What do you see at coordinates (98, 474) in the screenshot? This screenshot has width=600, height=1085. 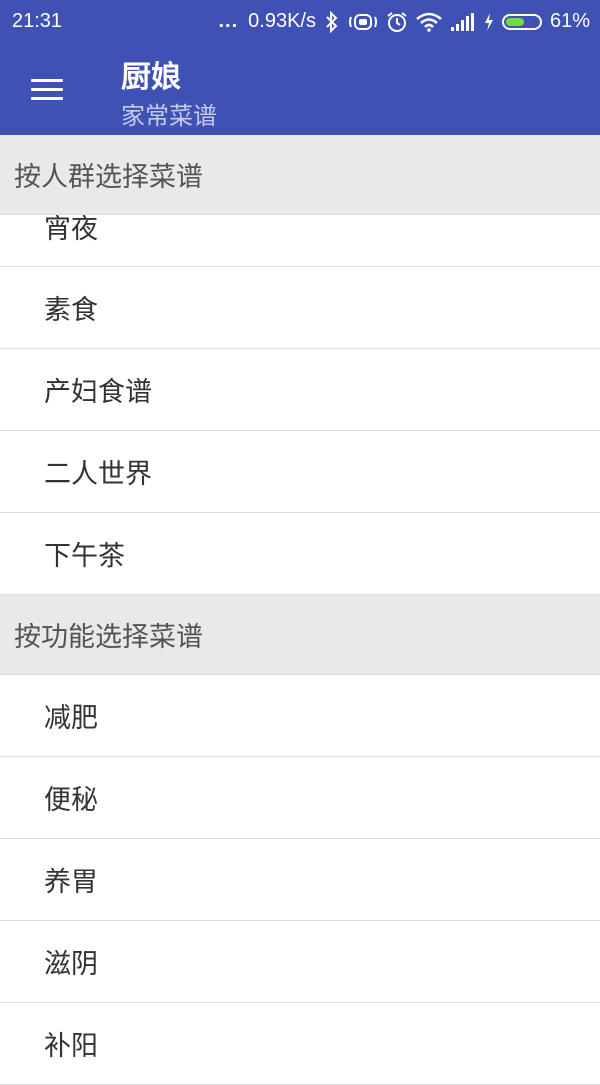 I see `list-item-label: 二人世界` at bounding box center [98, 474].